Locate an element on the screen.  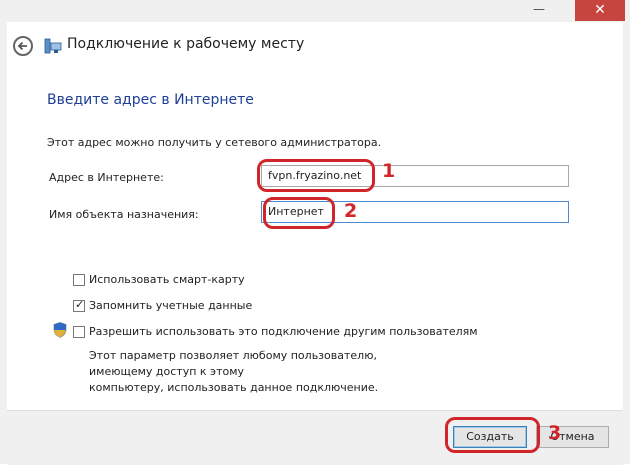
uac-shield-icon is located at coordinates (60, 330).